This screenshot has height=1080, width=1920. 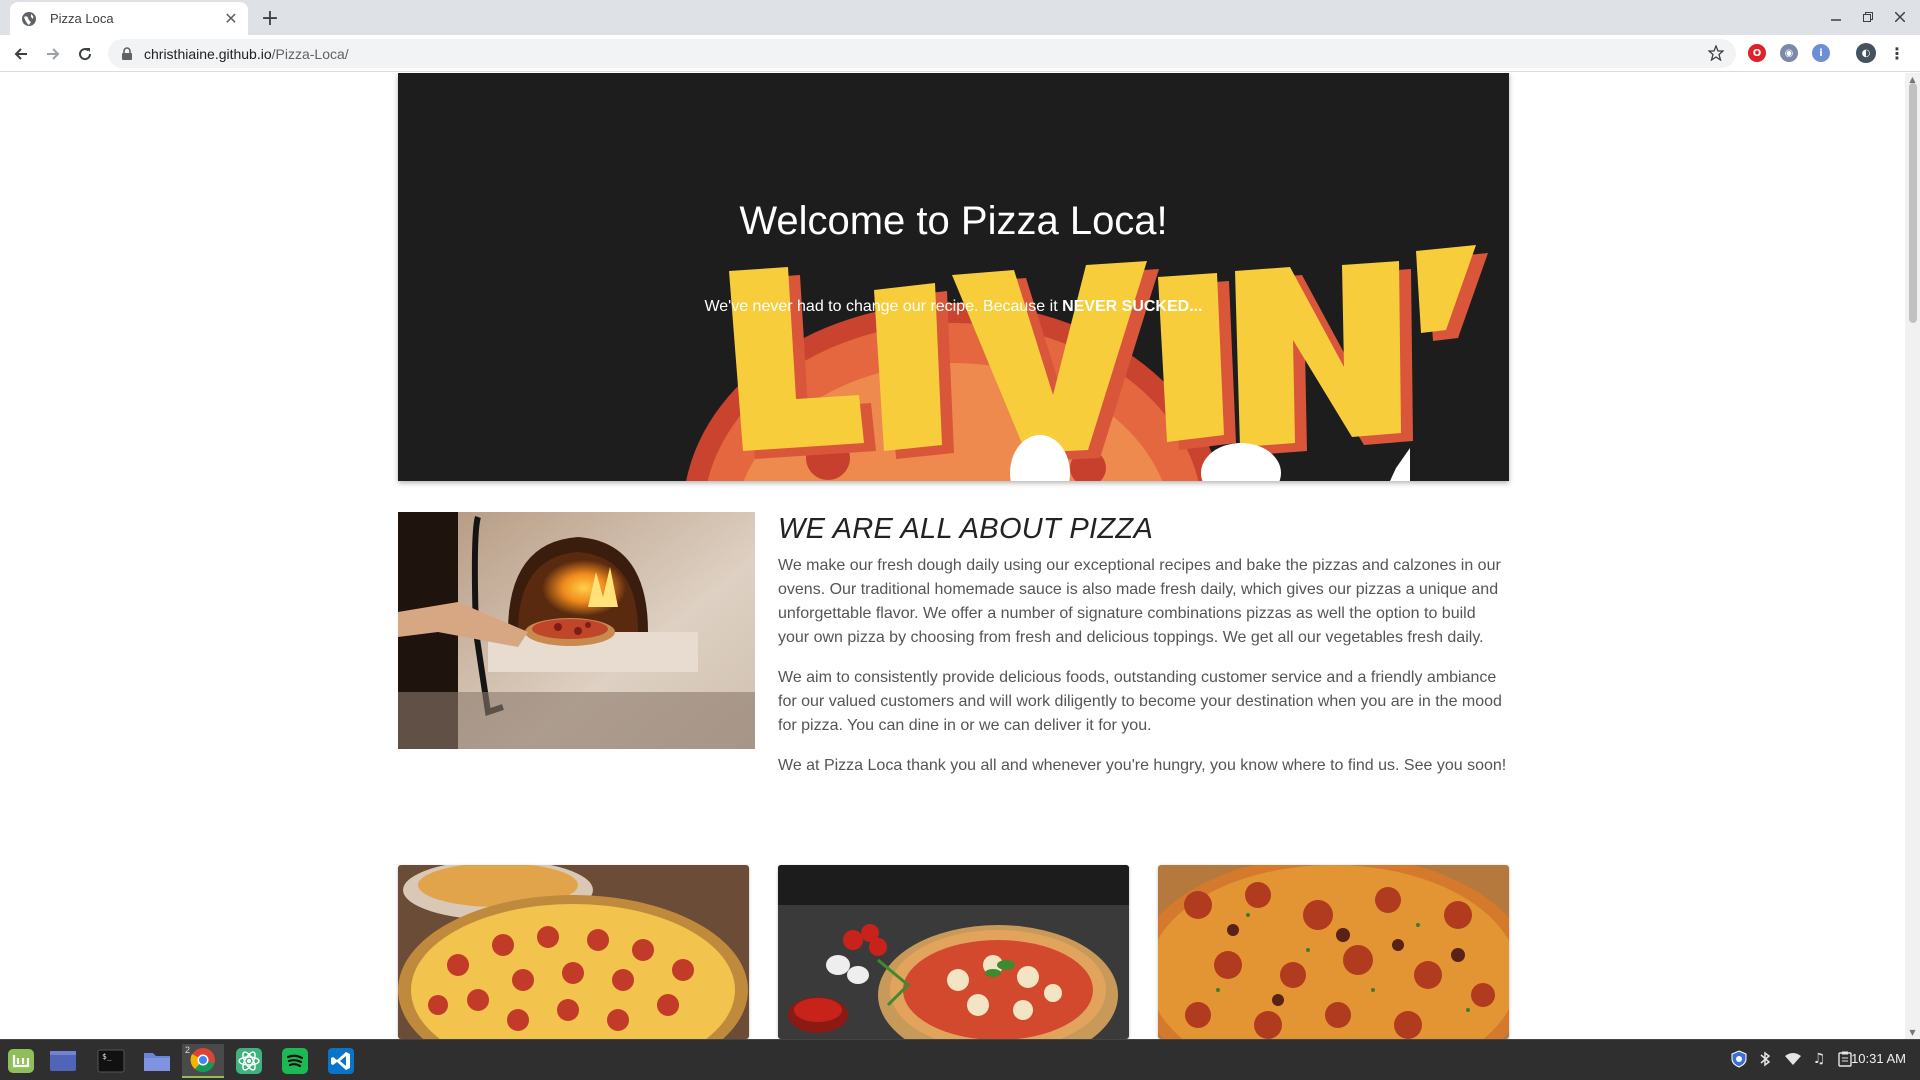 I want to click on globe-icon, so click(x=29, y=18).